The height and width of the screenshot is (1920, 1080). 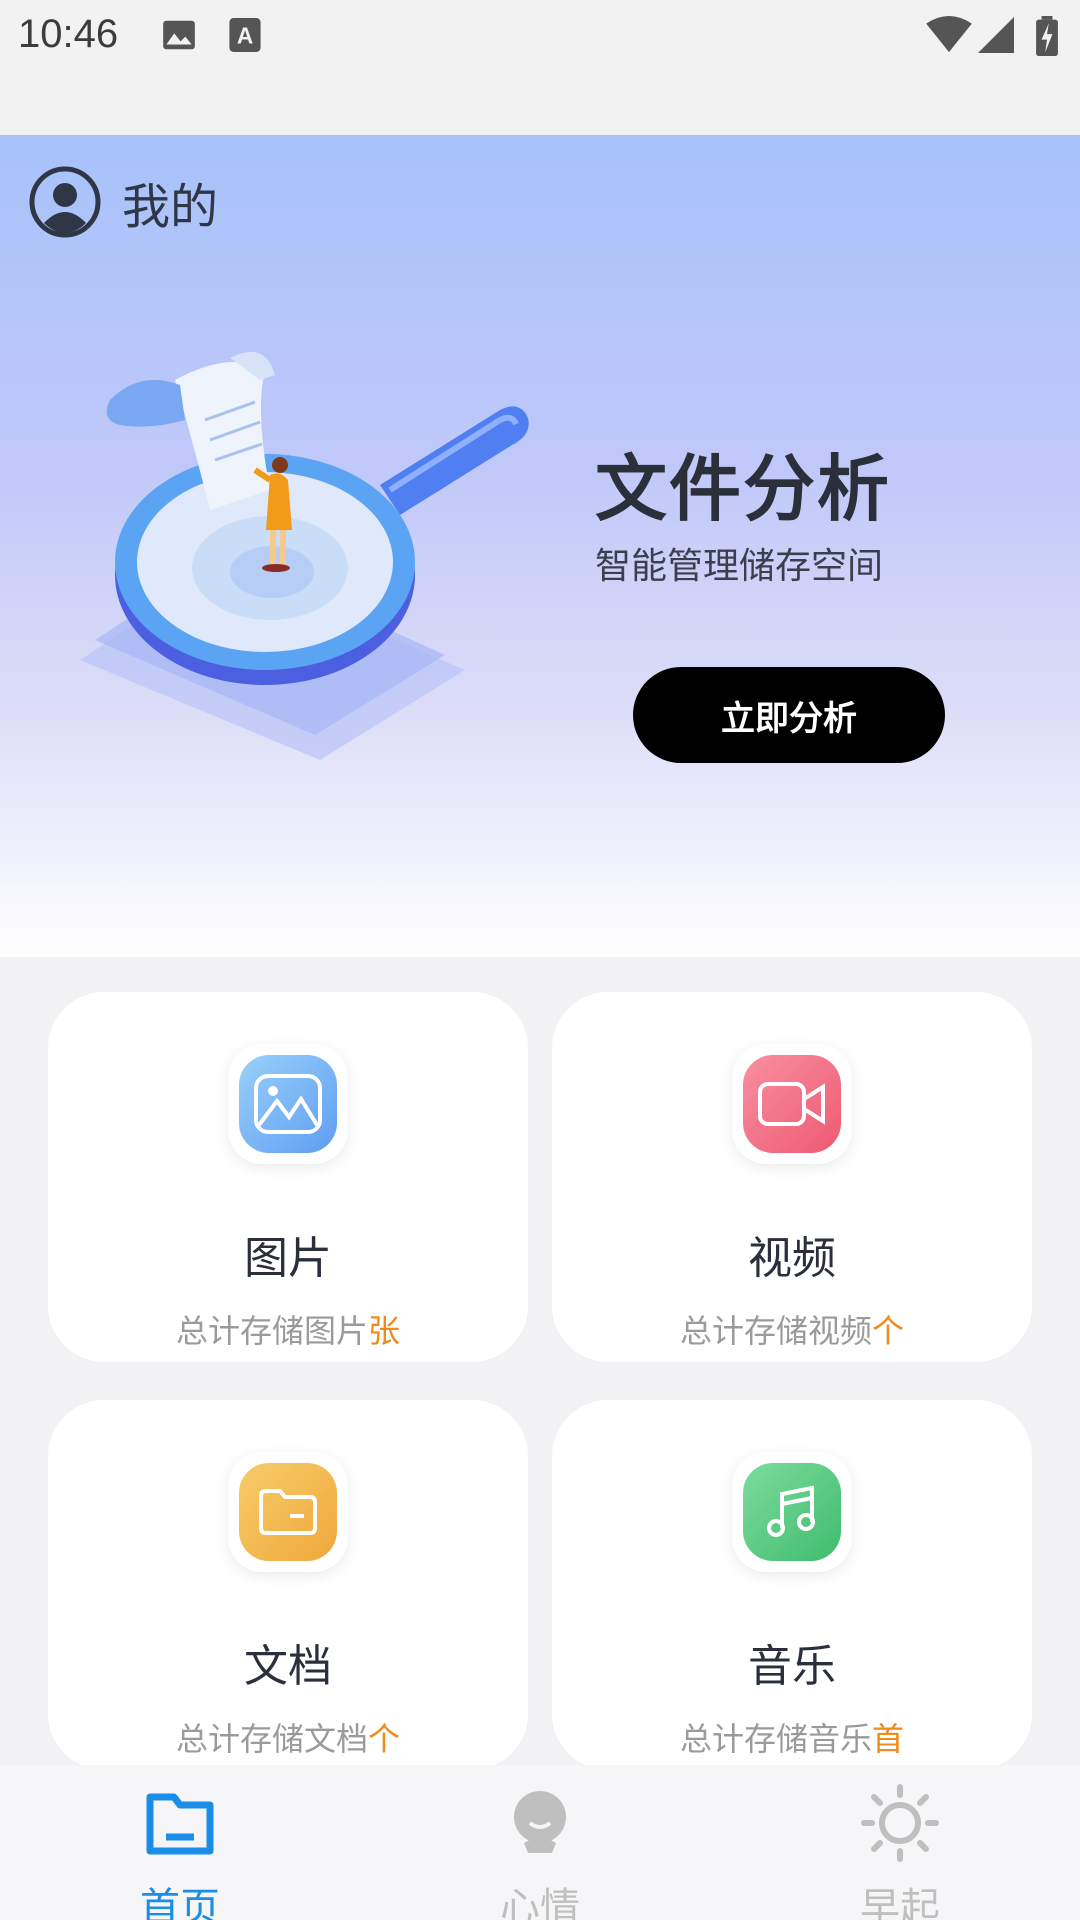 What do you see at coordinates (792, 1666) in the screenshot?
I see `card-title: 音乐` at bounding box center [792, 1666].